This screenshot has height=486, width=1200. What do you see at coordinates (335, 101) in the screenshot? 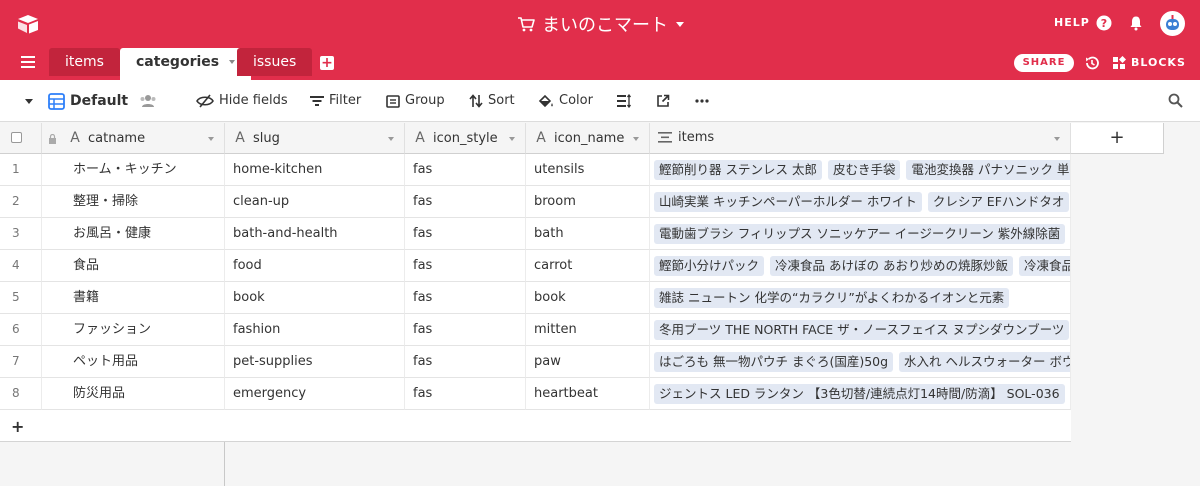
I see `filter-button: Filter` at bounding box center [335, 101].